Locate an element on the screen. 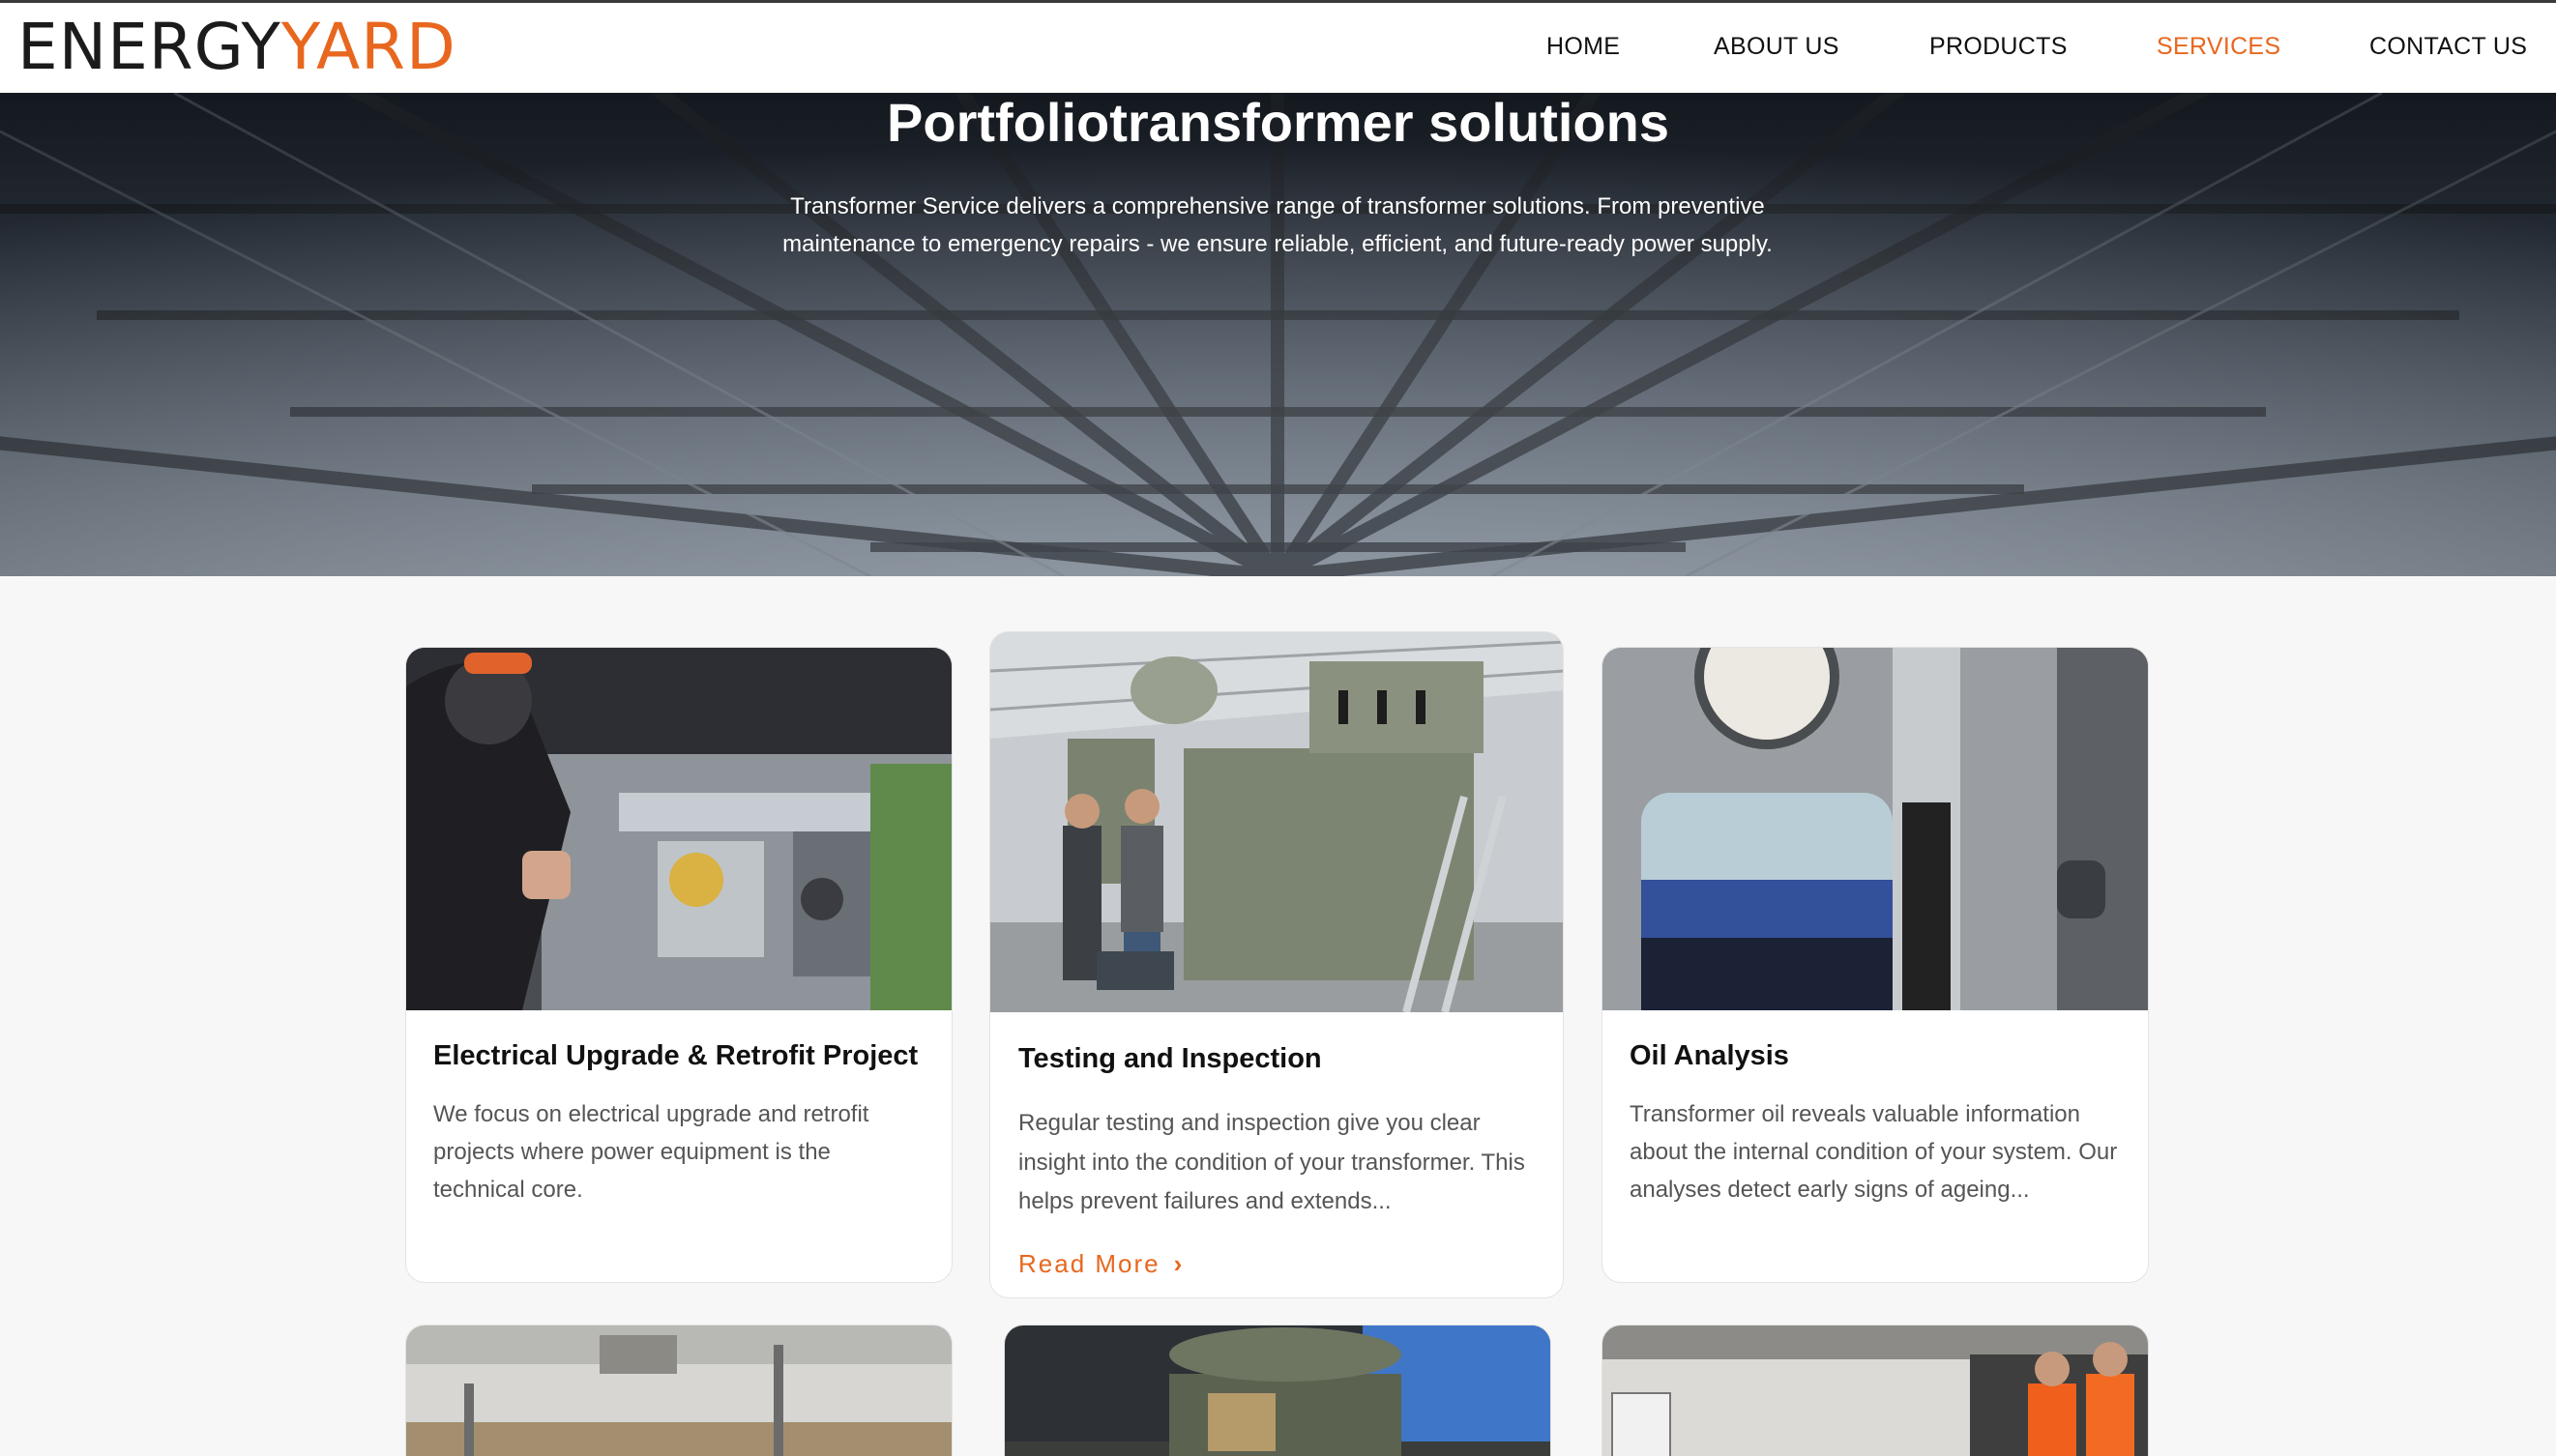  card-image-technician-panel is located at coordinates (679, 829).